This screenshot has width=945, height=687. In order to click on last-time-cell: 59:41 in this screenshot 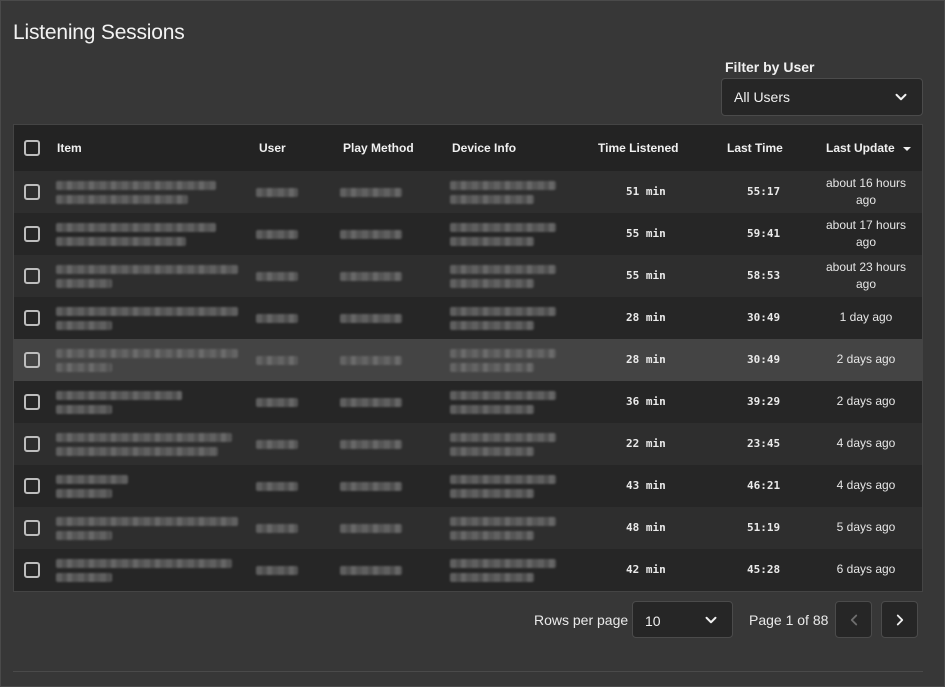, I will do `click(764, 233)`.